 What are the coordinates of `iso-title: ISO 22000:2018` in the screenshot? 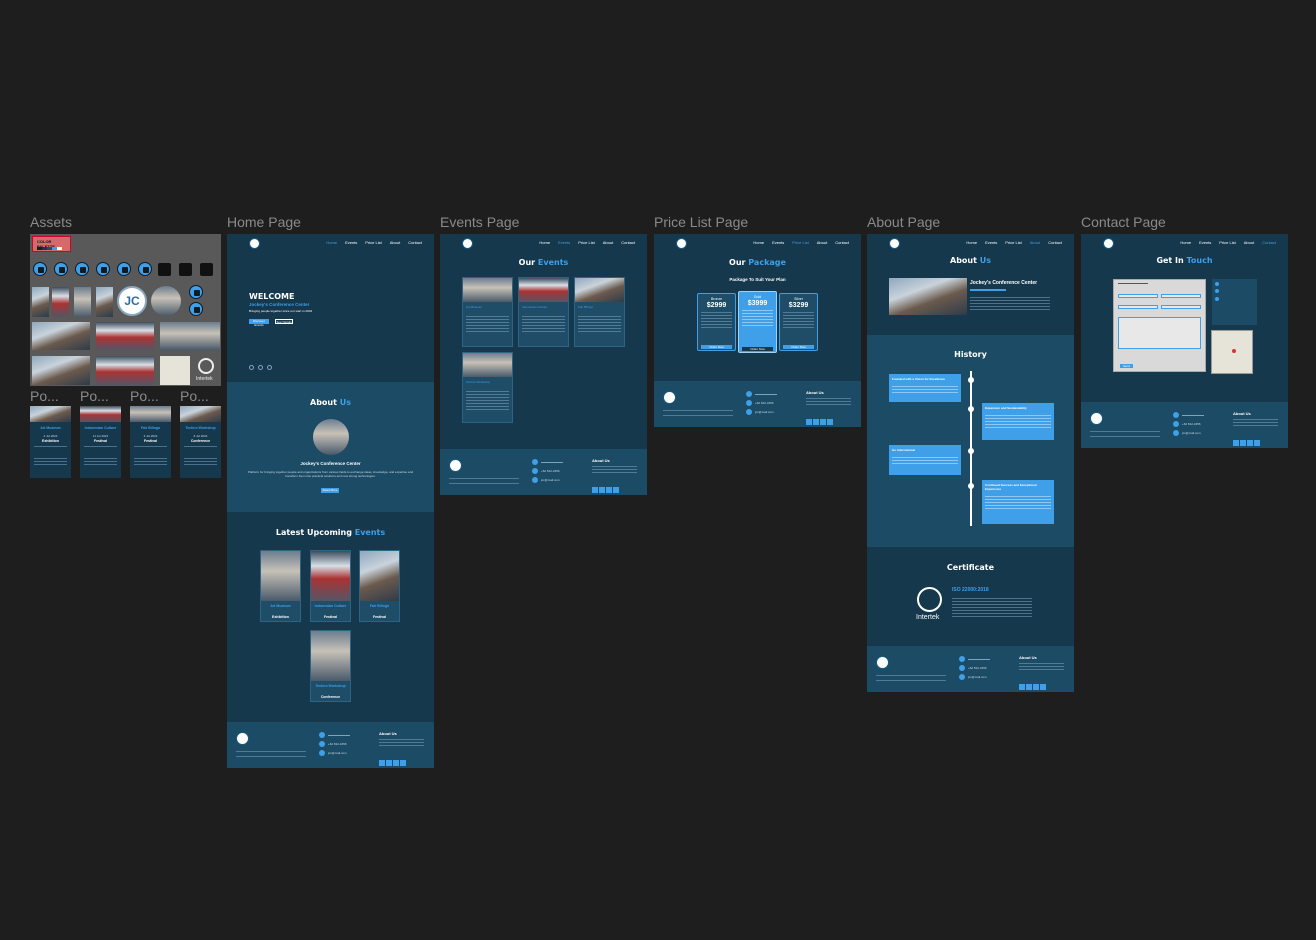 It's located at (970, 590).